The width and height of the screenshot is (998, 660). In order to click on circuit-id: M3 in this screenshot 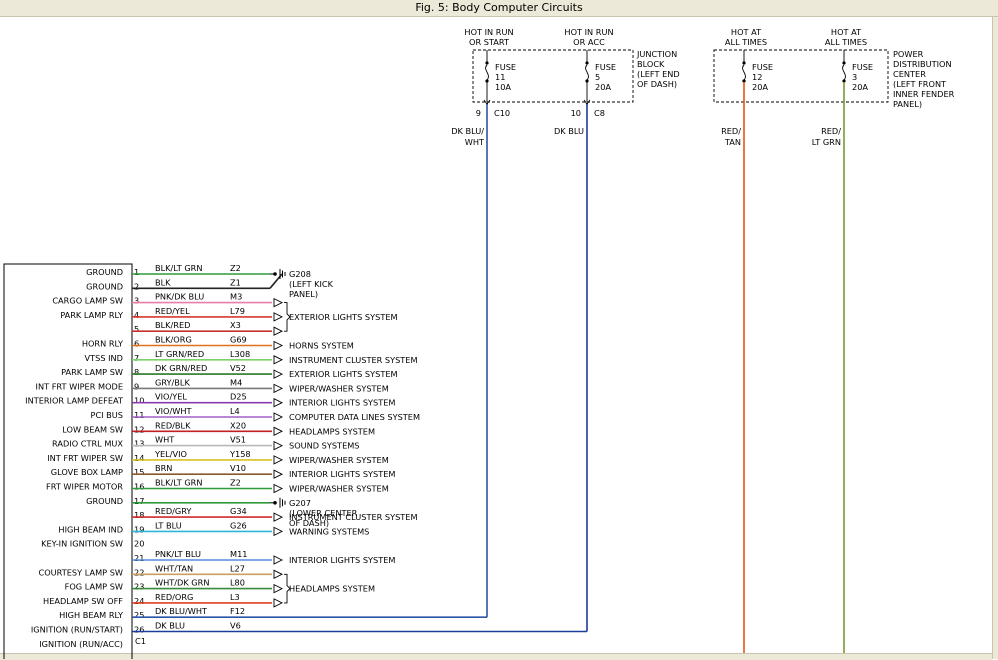, I will do `click(236, 297)`.